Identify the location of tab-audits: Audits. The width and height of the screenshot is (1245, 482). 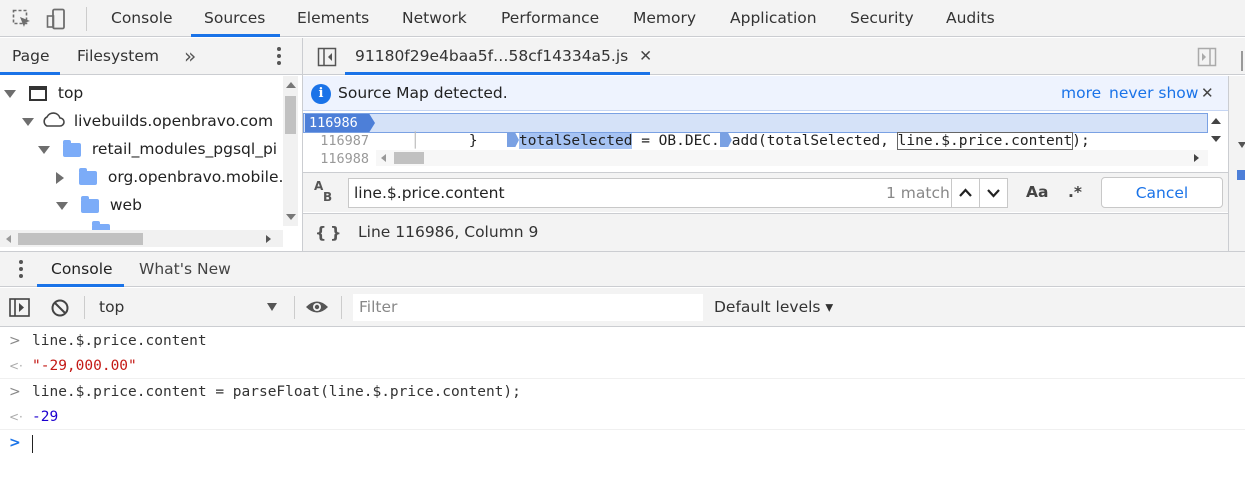
(970, 18).